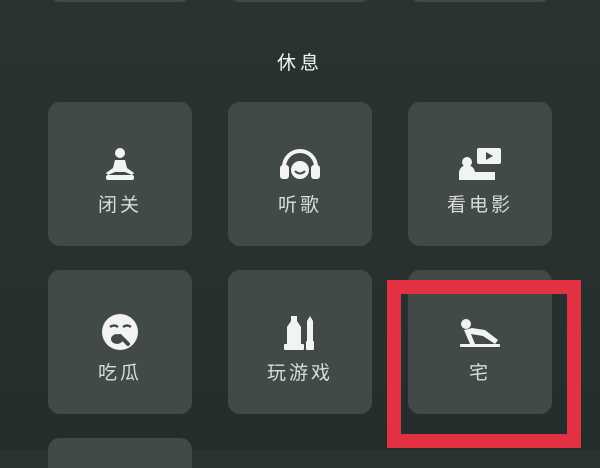  I want to click on tile-play-games: 玩游戏, so click(300, 342).